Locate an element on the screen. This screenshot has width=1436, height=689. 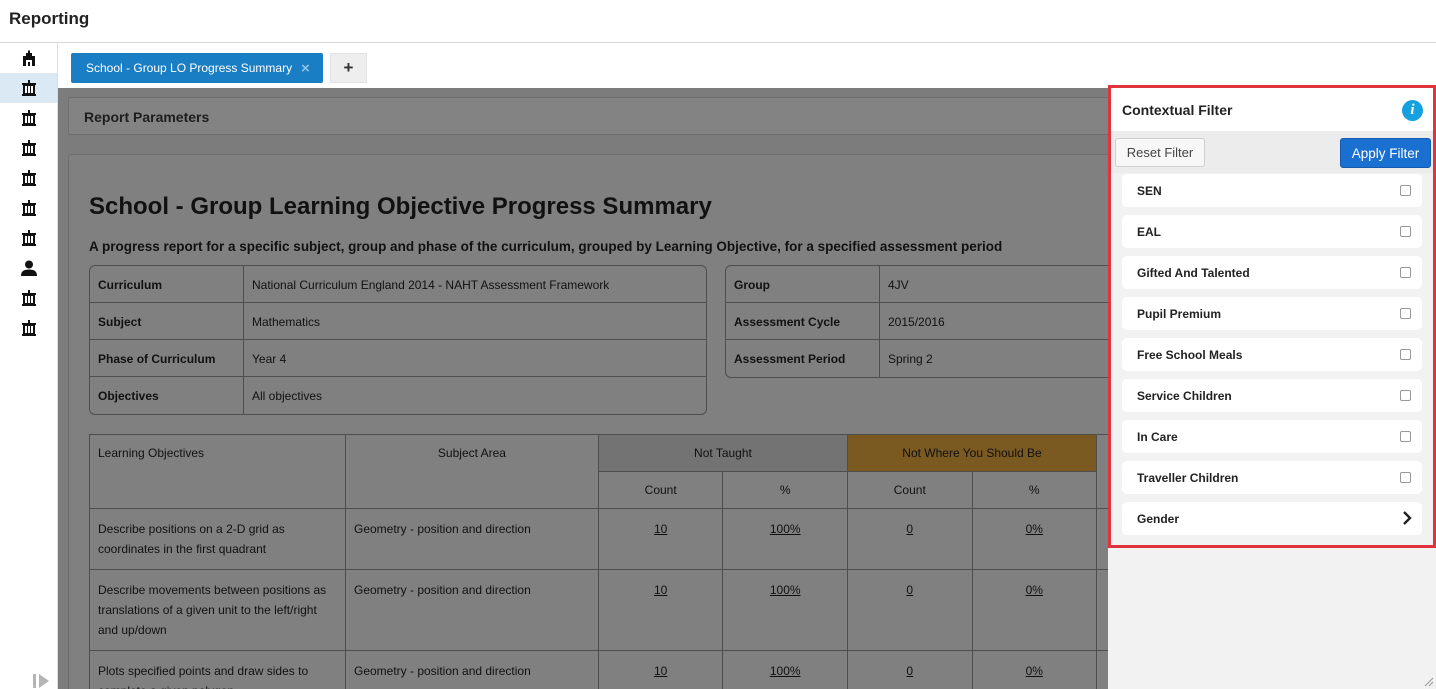
info-value: Year 4 is located at coordinates (269, 359).